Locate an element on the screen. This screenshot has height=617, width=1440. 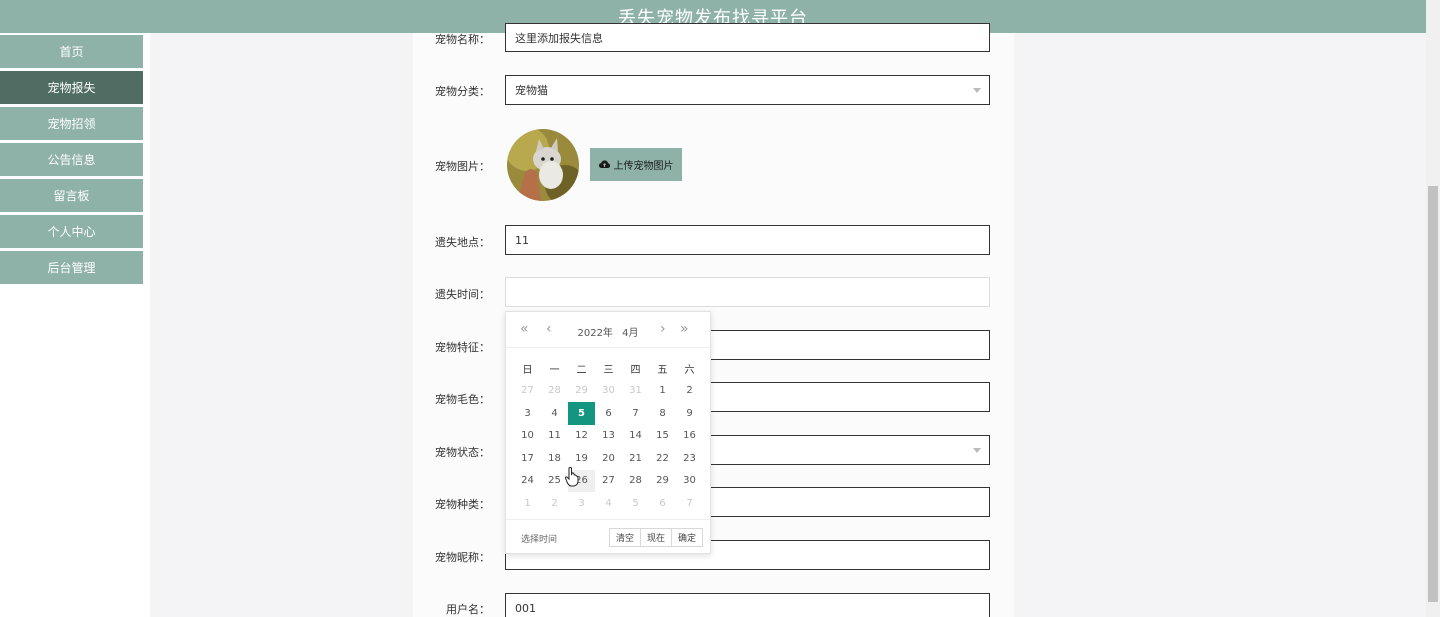
calendar-day: 17 is located at coordinates (527, 458).